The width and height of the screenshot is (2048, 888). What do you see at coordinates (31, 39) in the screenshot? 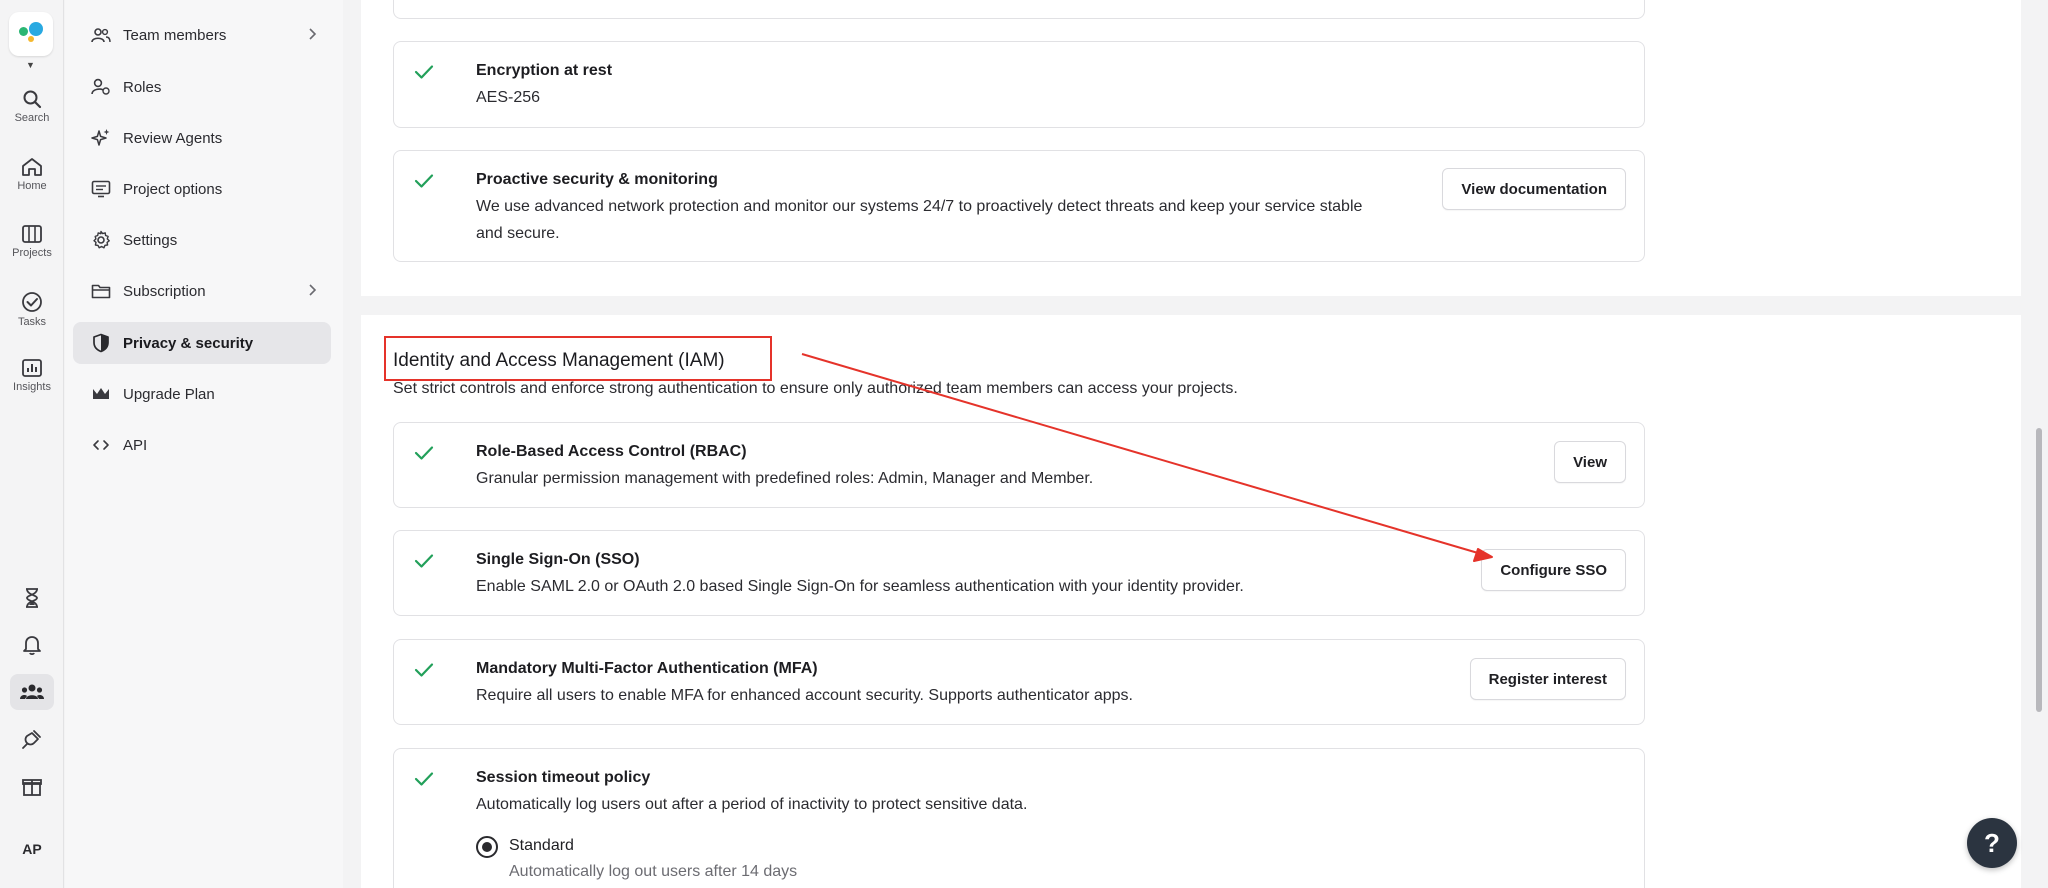
I see `logo-dot-yellow` at bounding box center [31, 39].